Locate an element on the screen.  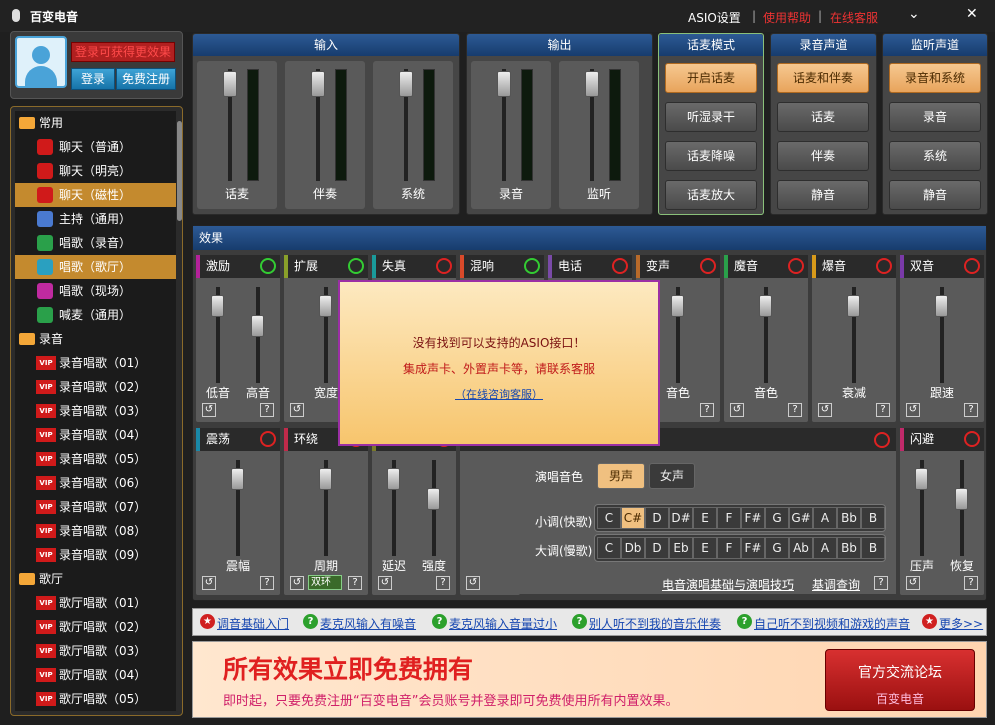
tip-link: 麦克风输入音量过小 is located at coordinates (503, 623).